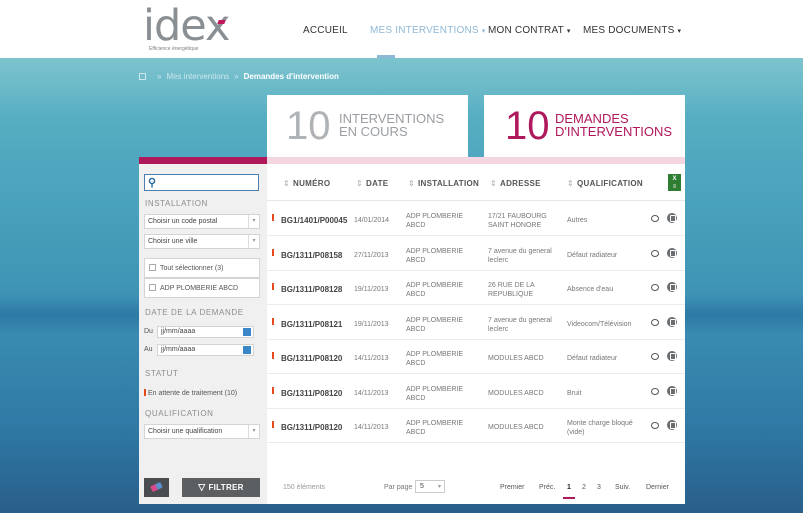  What do you see at coordinates (205, 350) in the screenshot?
I see `date-au-input: jj/mm/aaaa` at bounding box center [205, 350].